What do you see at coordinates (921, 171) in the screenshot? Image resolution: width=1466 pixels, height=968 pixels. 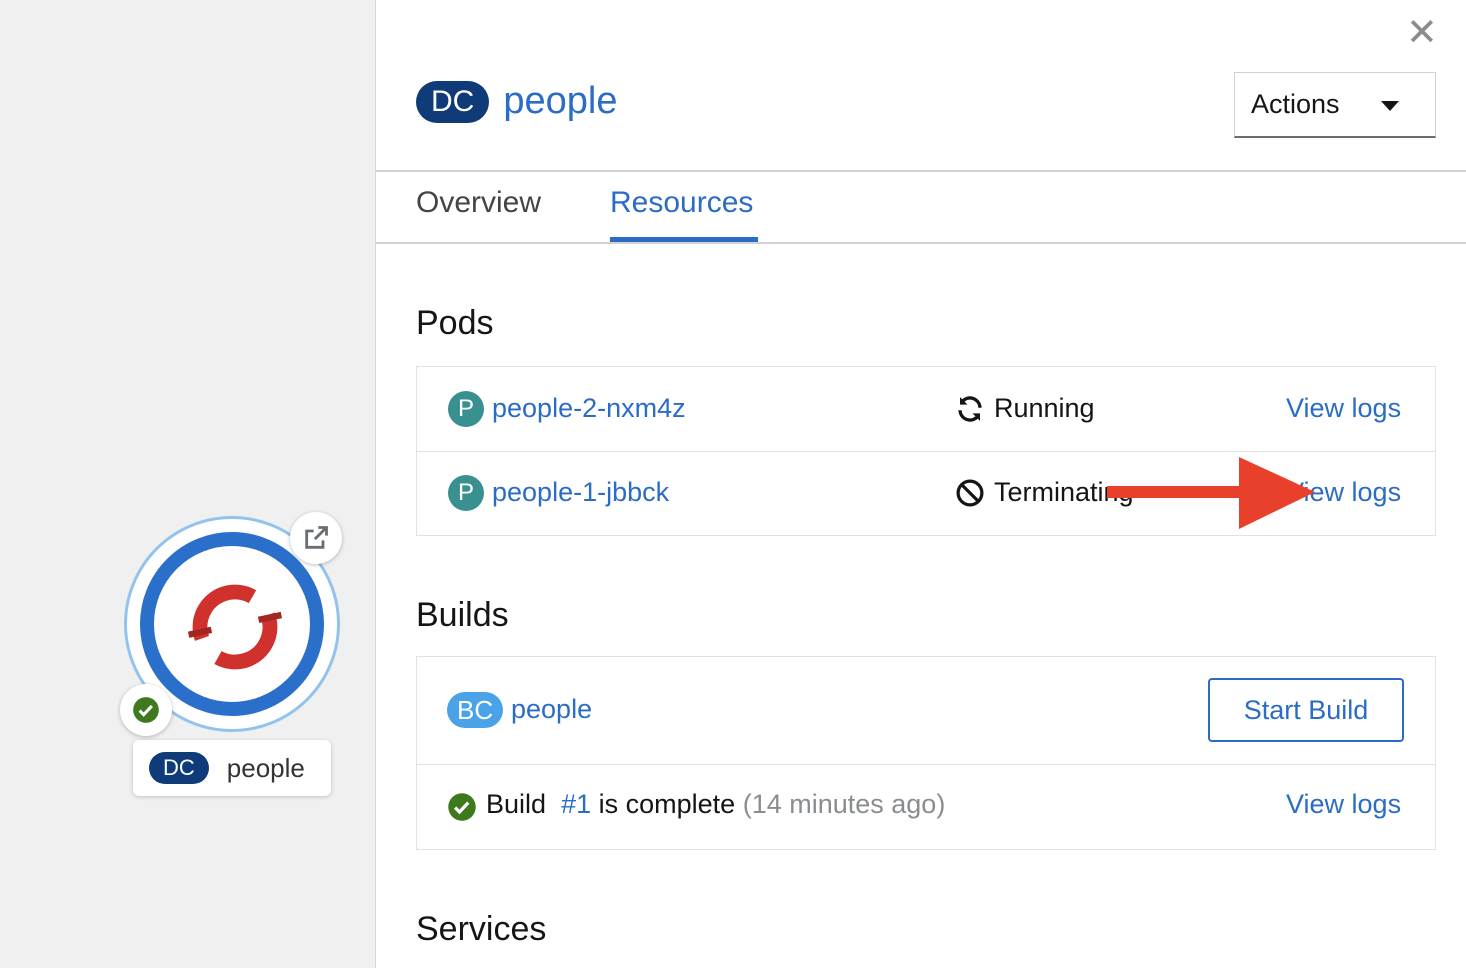 I see `header-divider` at bounding box center [921, 171].